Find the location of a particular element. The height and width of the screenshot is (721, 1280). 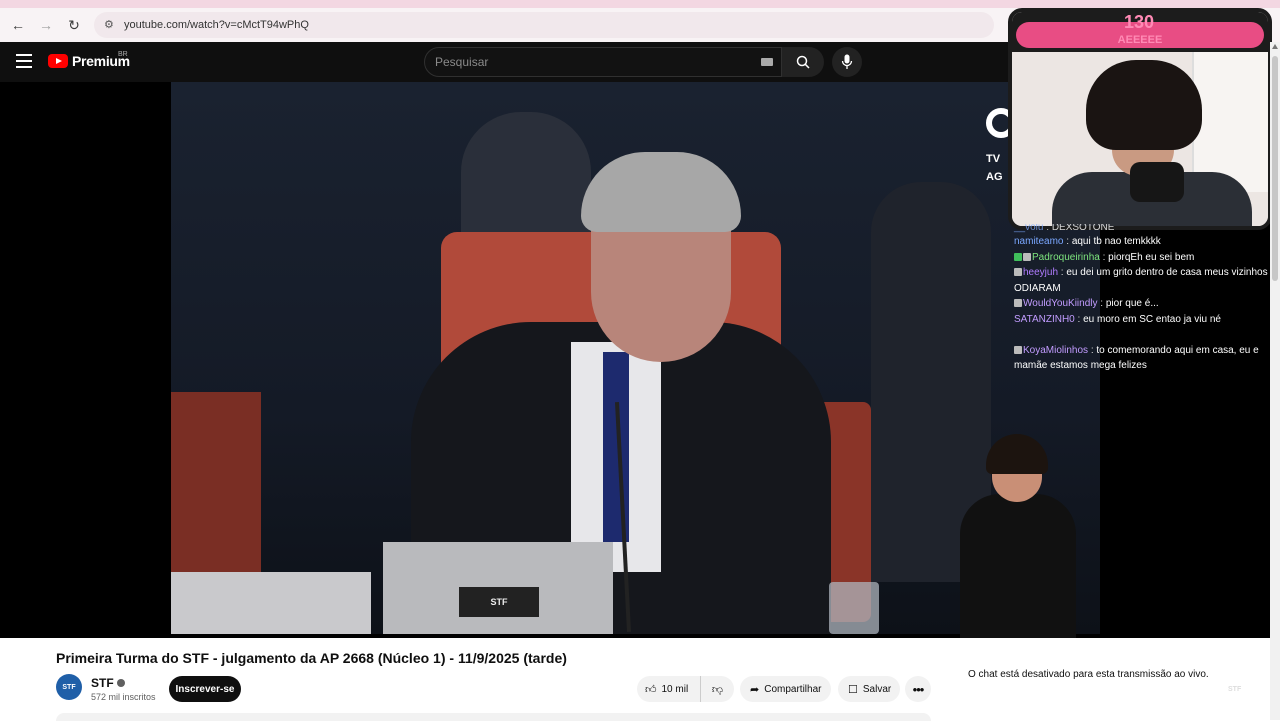

judge-tie is located at coordinates (616, 447).